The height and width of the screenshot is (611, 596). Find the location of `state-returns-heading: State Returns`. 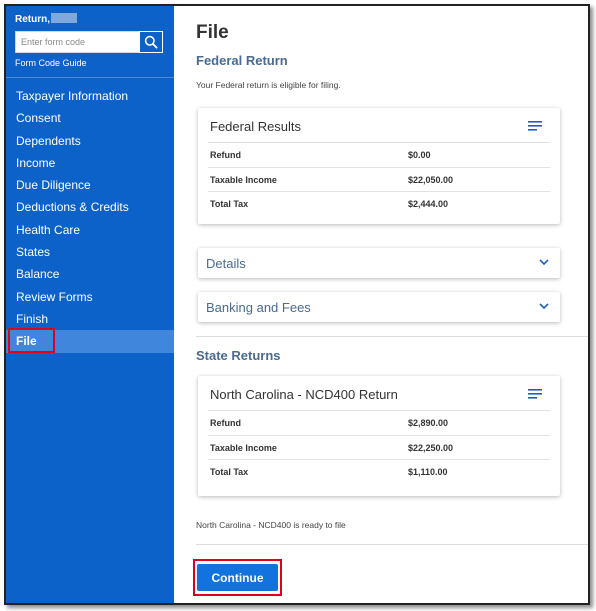

state-returns-heading: State Returns is located at coordinates (238, 355).